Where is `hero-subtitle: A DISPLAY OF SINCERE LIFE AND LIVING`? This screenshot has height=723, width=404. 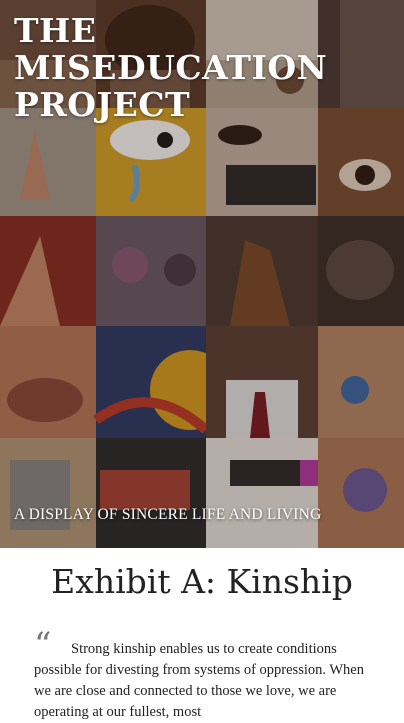
hero-subtitle: A DISPLAY OF SINCERE LIFE AND LIVING is located at coordinates (168, 514).